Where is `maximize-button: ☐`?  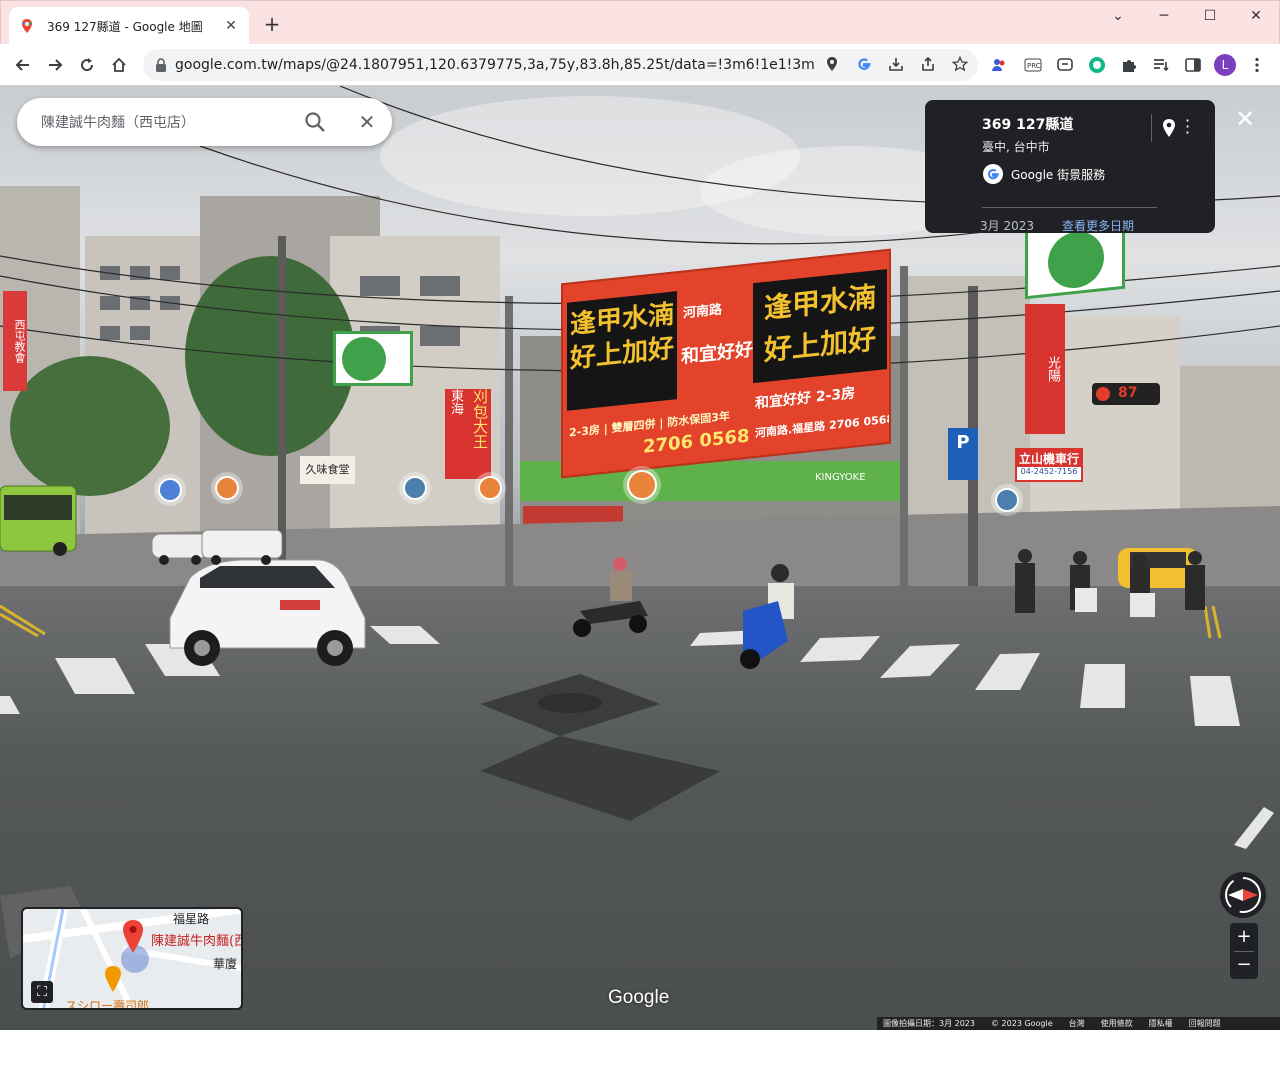 maximize-button: ☐ is located at coordinates (1210, 16).